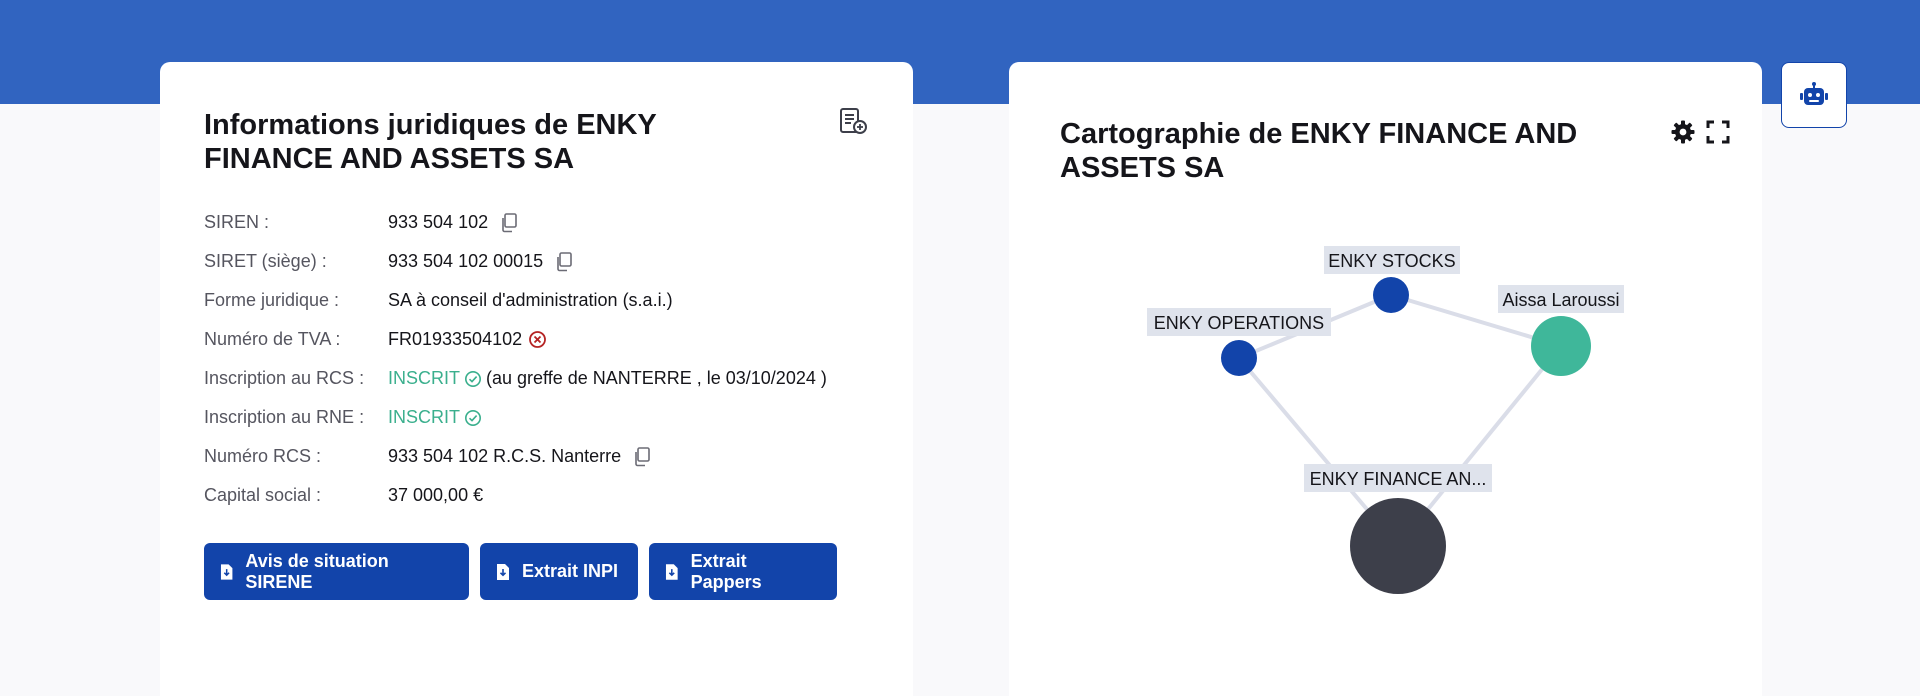  I want to click on node-label-operations: ENKY OPERATIONS, so click(1239, 323).